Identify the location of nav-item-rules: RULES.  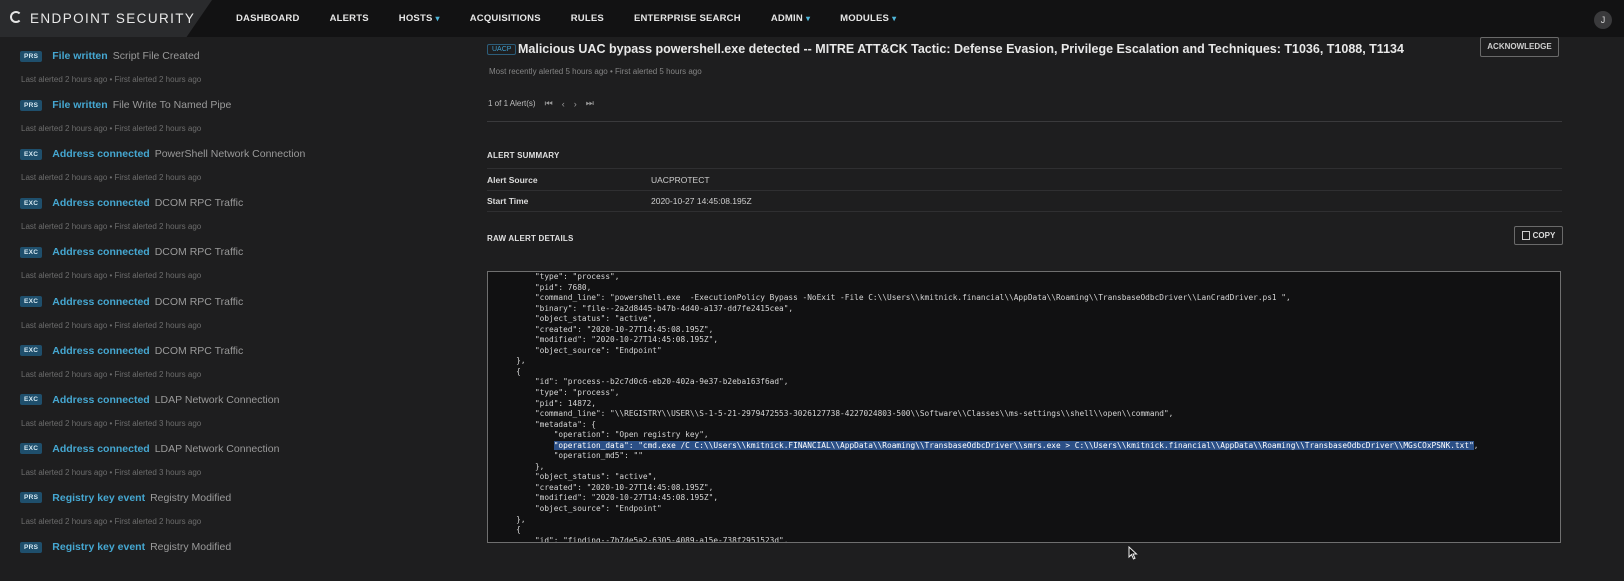
(587, 18).